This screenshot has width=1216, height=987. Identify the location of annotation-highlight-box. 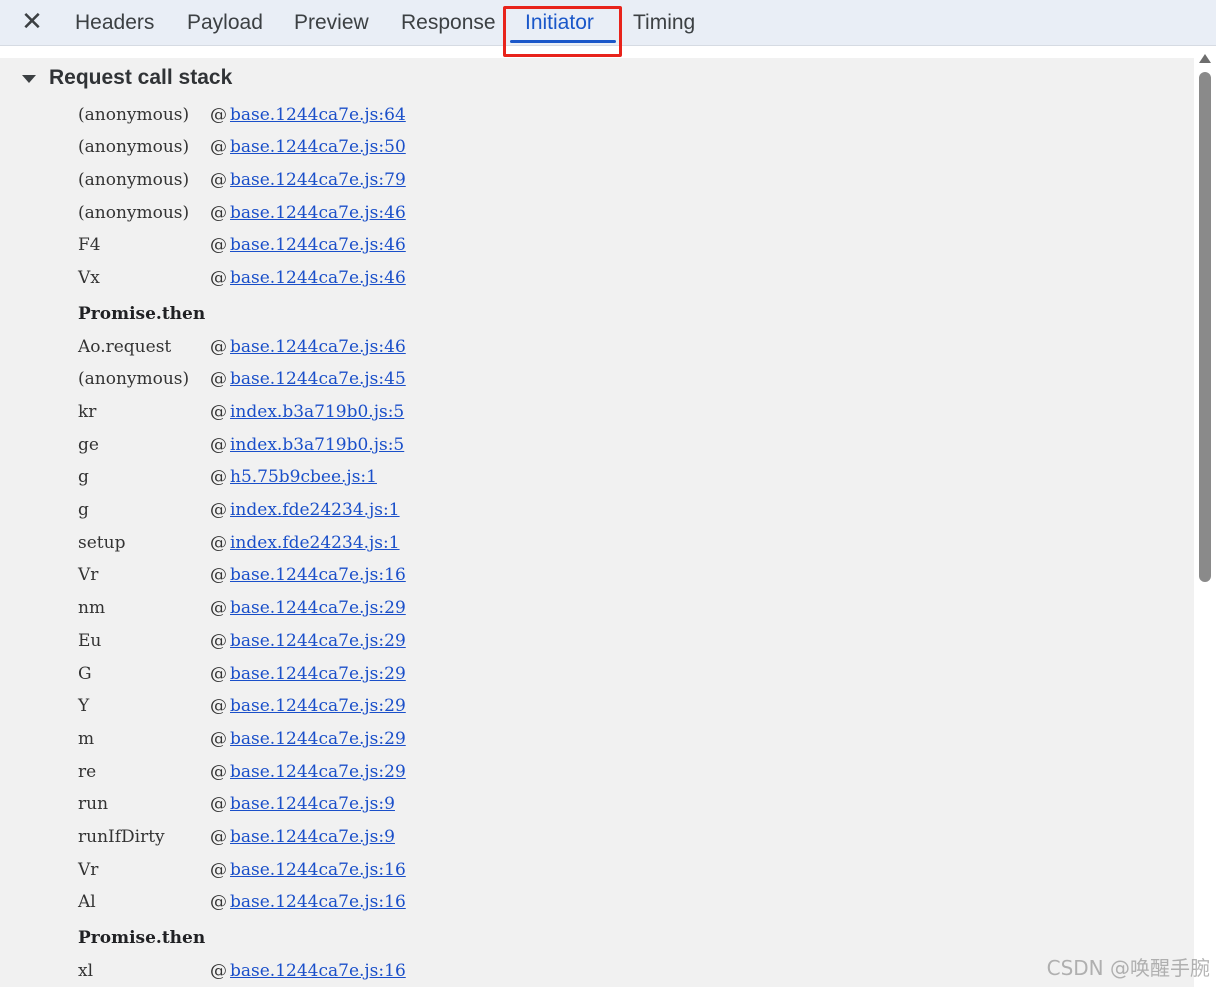
(562, 31).